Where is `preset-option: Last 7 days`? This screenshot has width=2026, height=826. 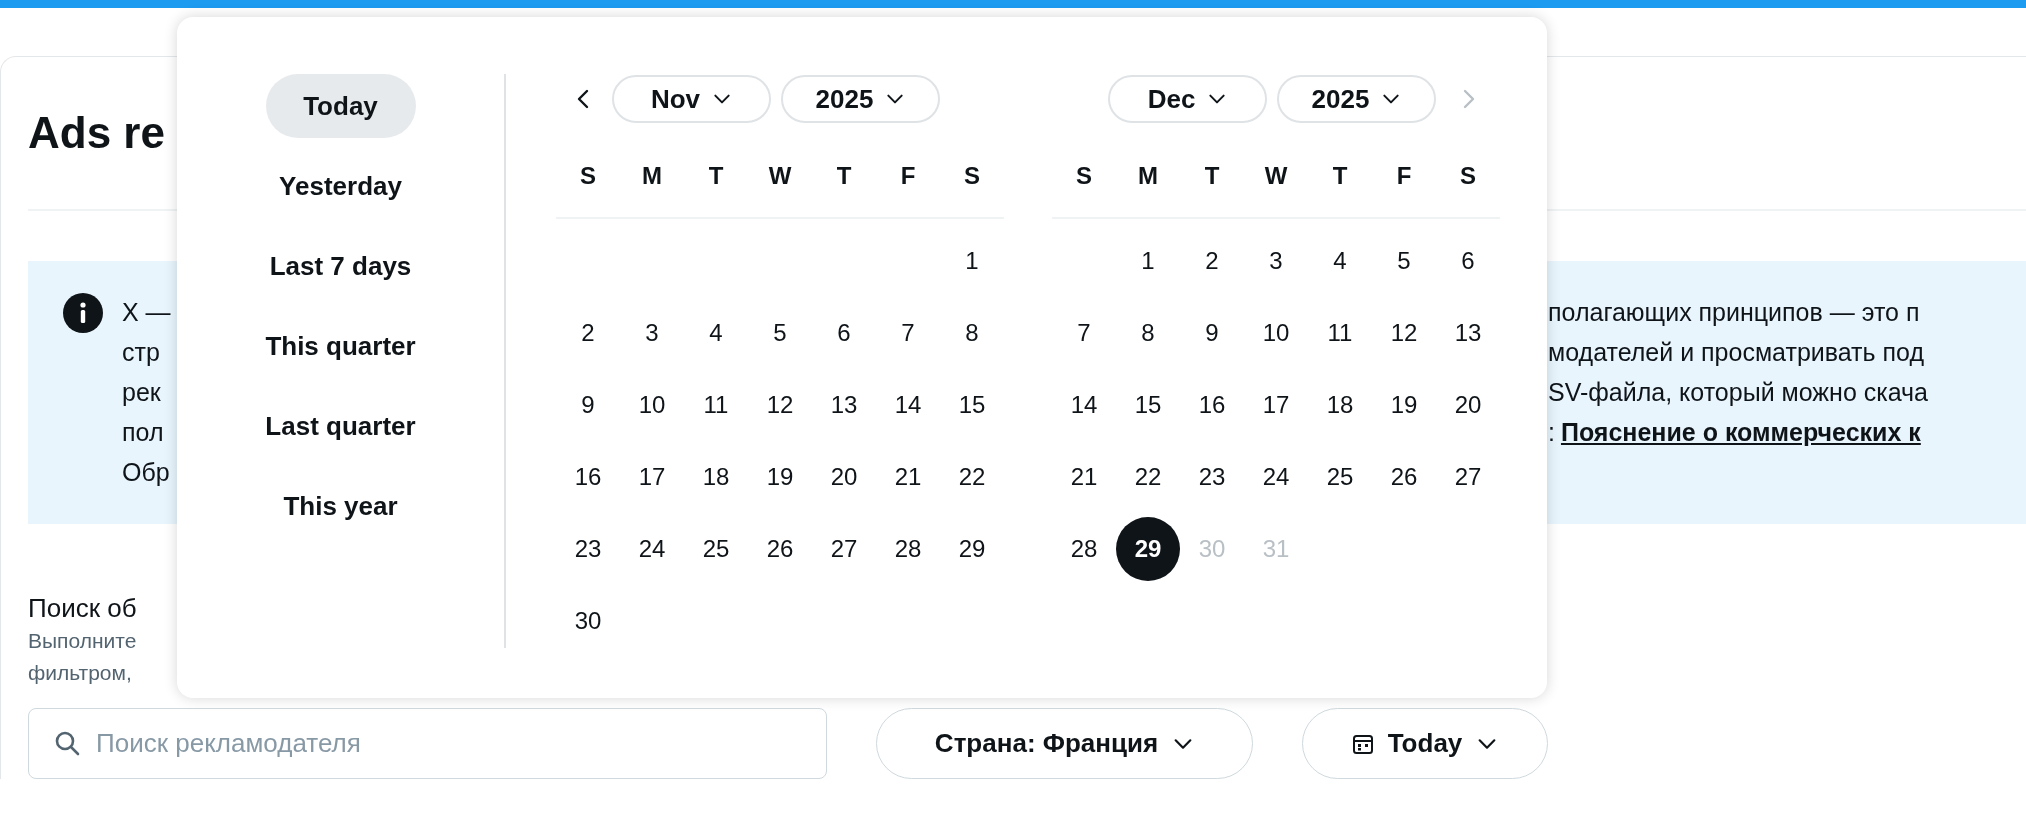
preset-option: Last 7 days is located at coordinates (340, 266).